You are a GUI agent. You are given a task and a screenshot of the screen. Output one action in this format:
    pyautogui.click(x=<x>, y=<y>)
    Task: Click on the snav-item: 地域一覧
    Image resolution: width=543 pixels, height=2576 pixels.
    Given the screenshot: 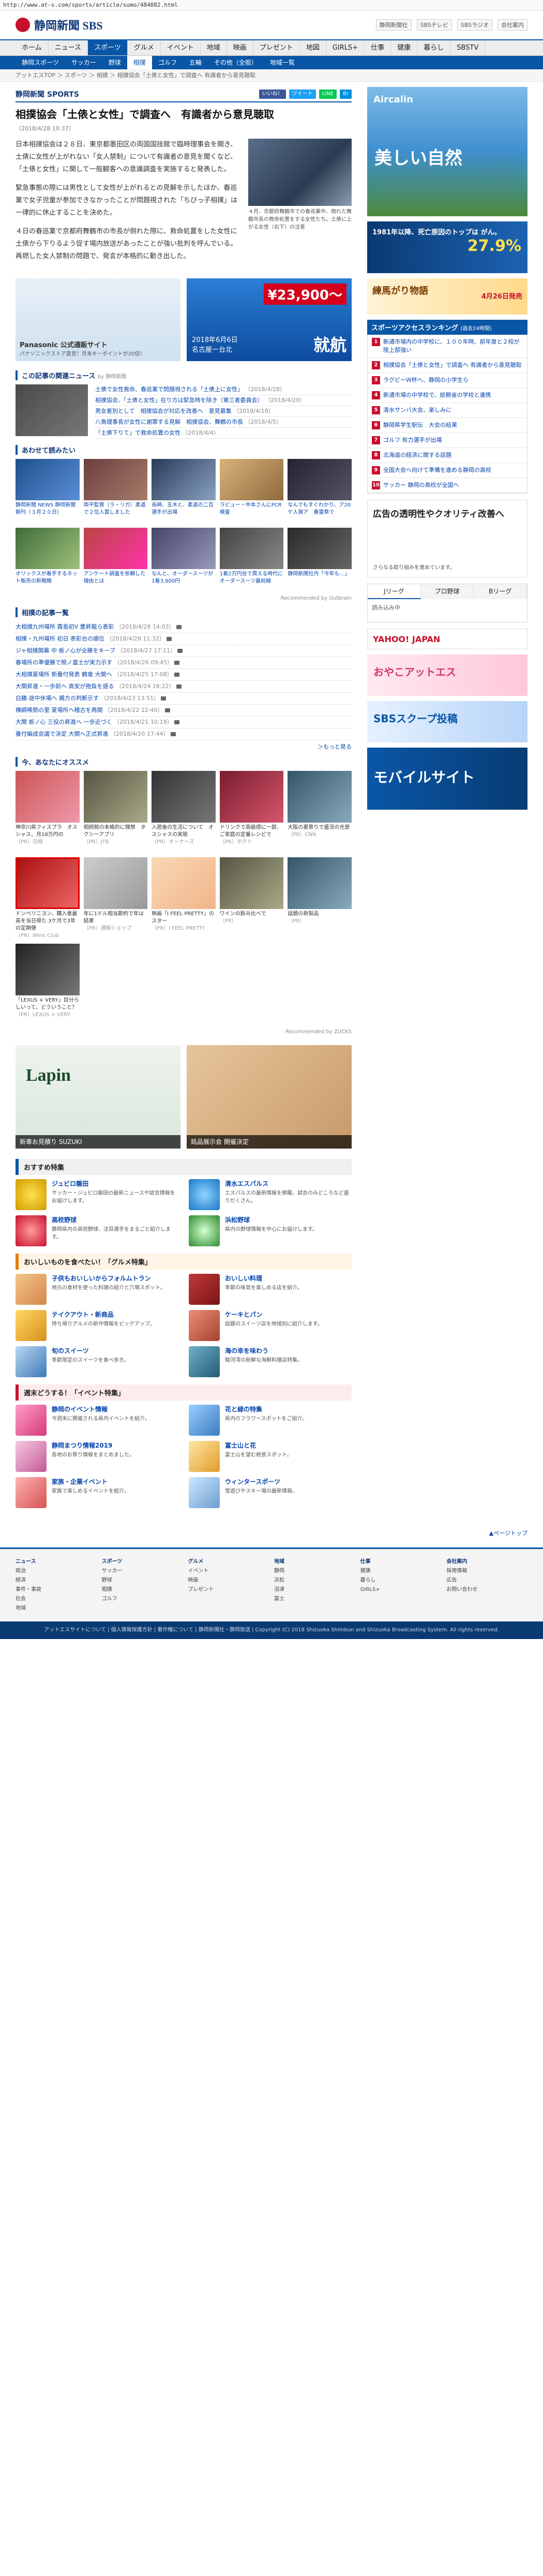 What is the action you would take?
    pyautogui.click(x=282, y=62)
    